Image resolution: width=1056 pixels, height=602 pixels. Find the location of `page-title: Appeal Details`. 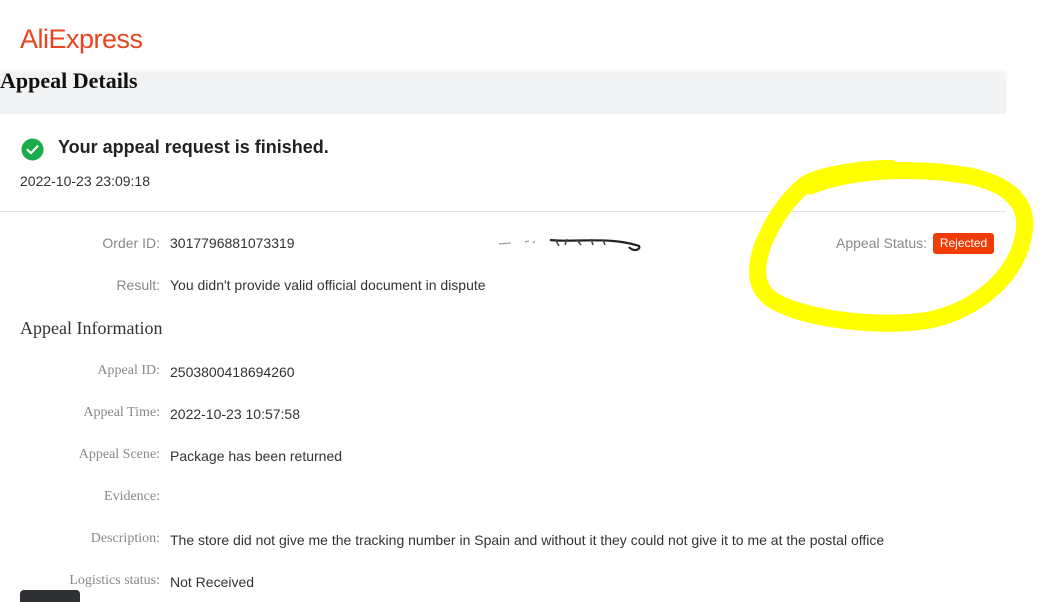

page-title: Appeal Details is located at coordinates (69, 80).